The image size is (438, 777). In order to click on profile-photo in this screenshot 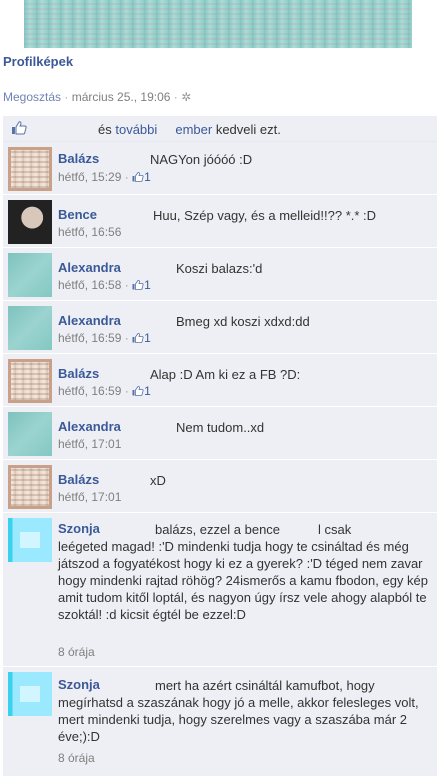, I will do `click(218, 24)`.